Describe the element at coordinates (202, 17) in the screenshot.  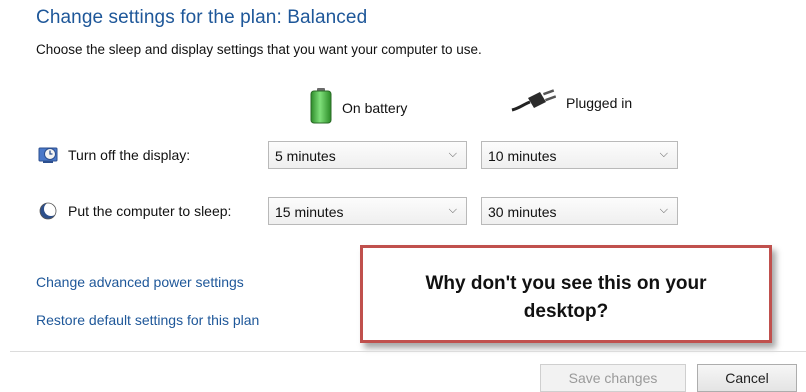
I see `page-title: Change settings for the plan: Balanced` at that location.